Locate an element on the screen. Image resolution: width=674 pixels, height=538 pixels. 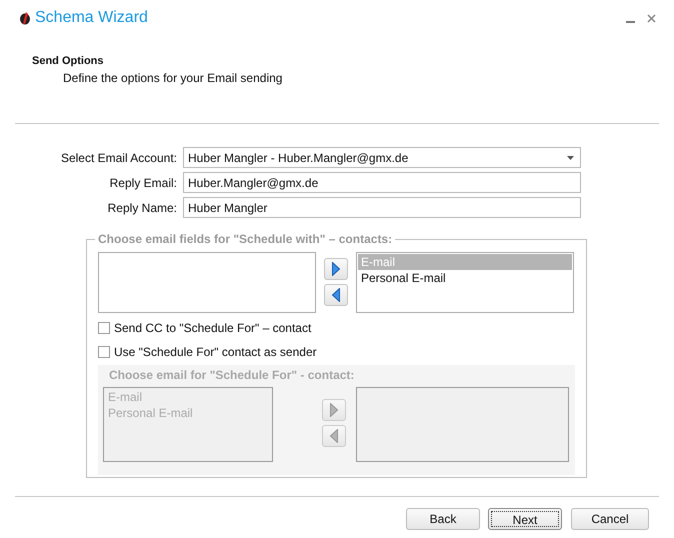
close-icon is located at coordinates (651, 18).